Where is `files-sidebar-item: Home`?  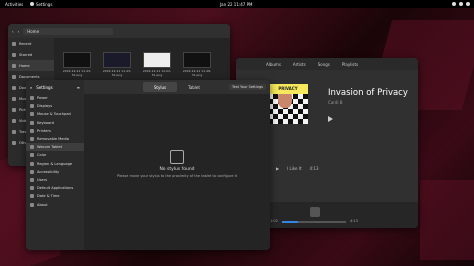
files-sidebar-item: Home is located at coordinates (31, 65).